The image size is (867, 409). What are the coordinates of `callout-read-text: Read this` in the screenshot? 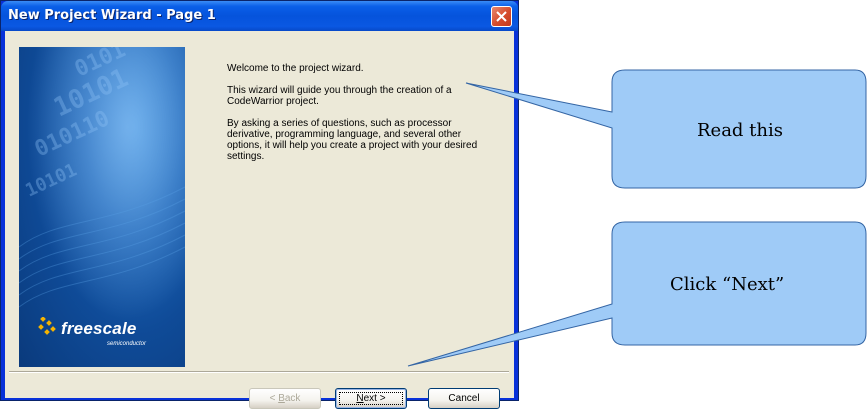 It's located at (740, 130).